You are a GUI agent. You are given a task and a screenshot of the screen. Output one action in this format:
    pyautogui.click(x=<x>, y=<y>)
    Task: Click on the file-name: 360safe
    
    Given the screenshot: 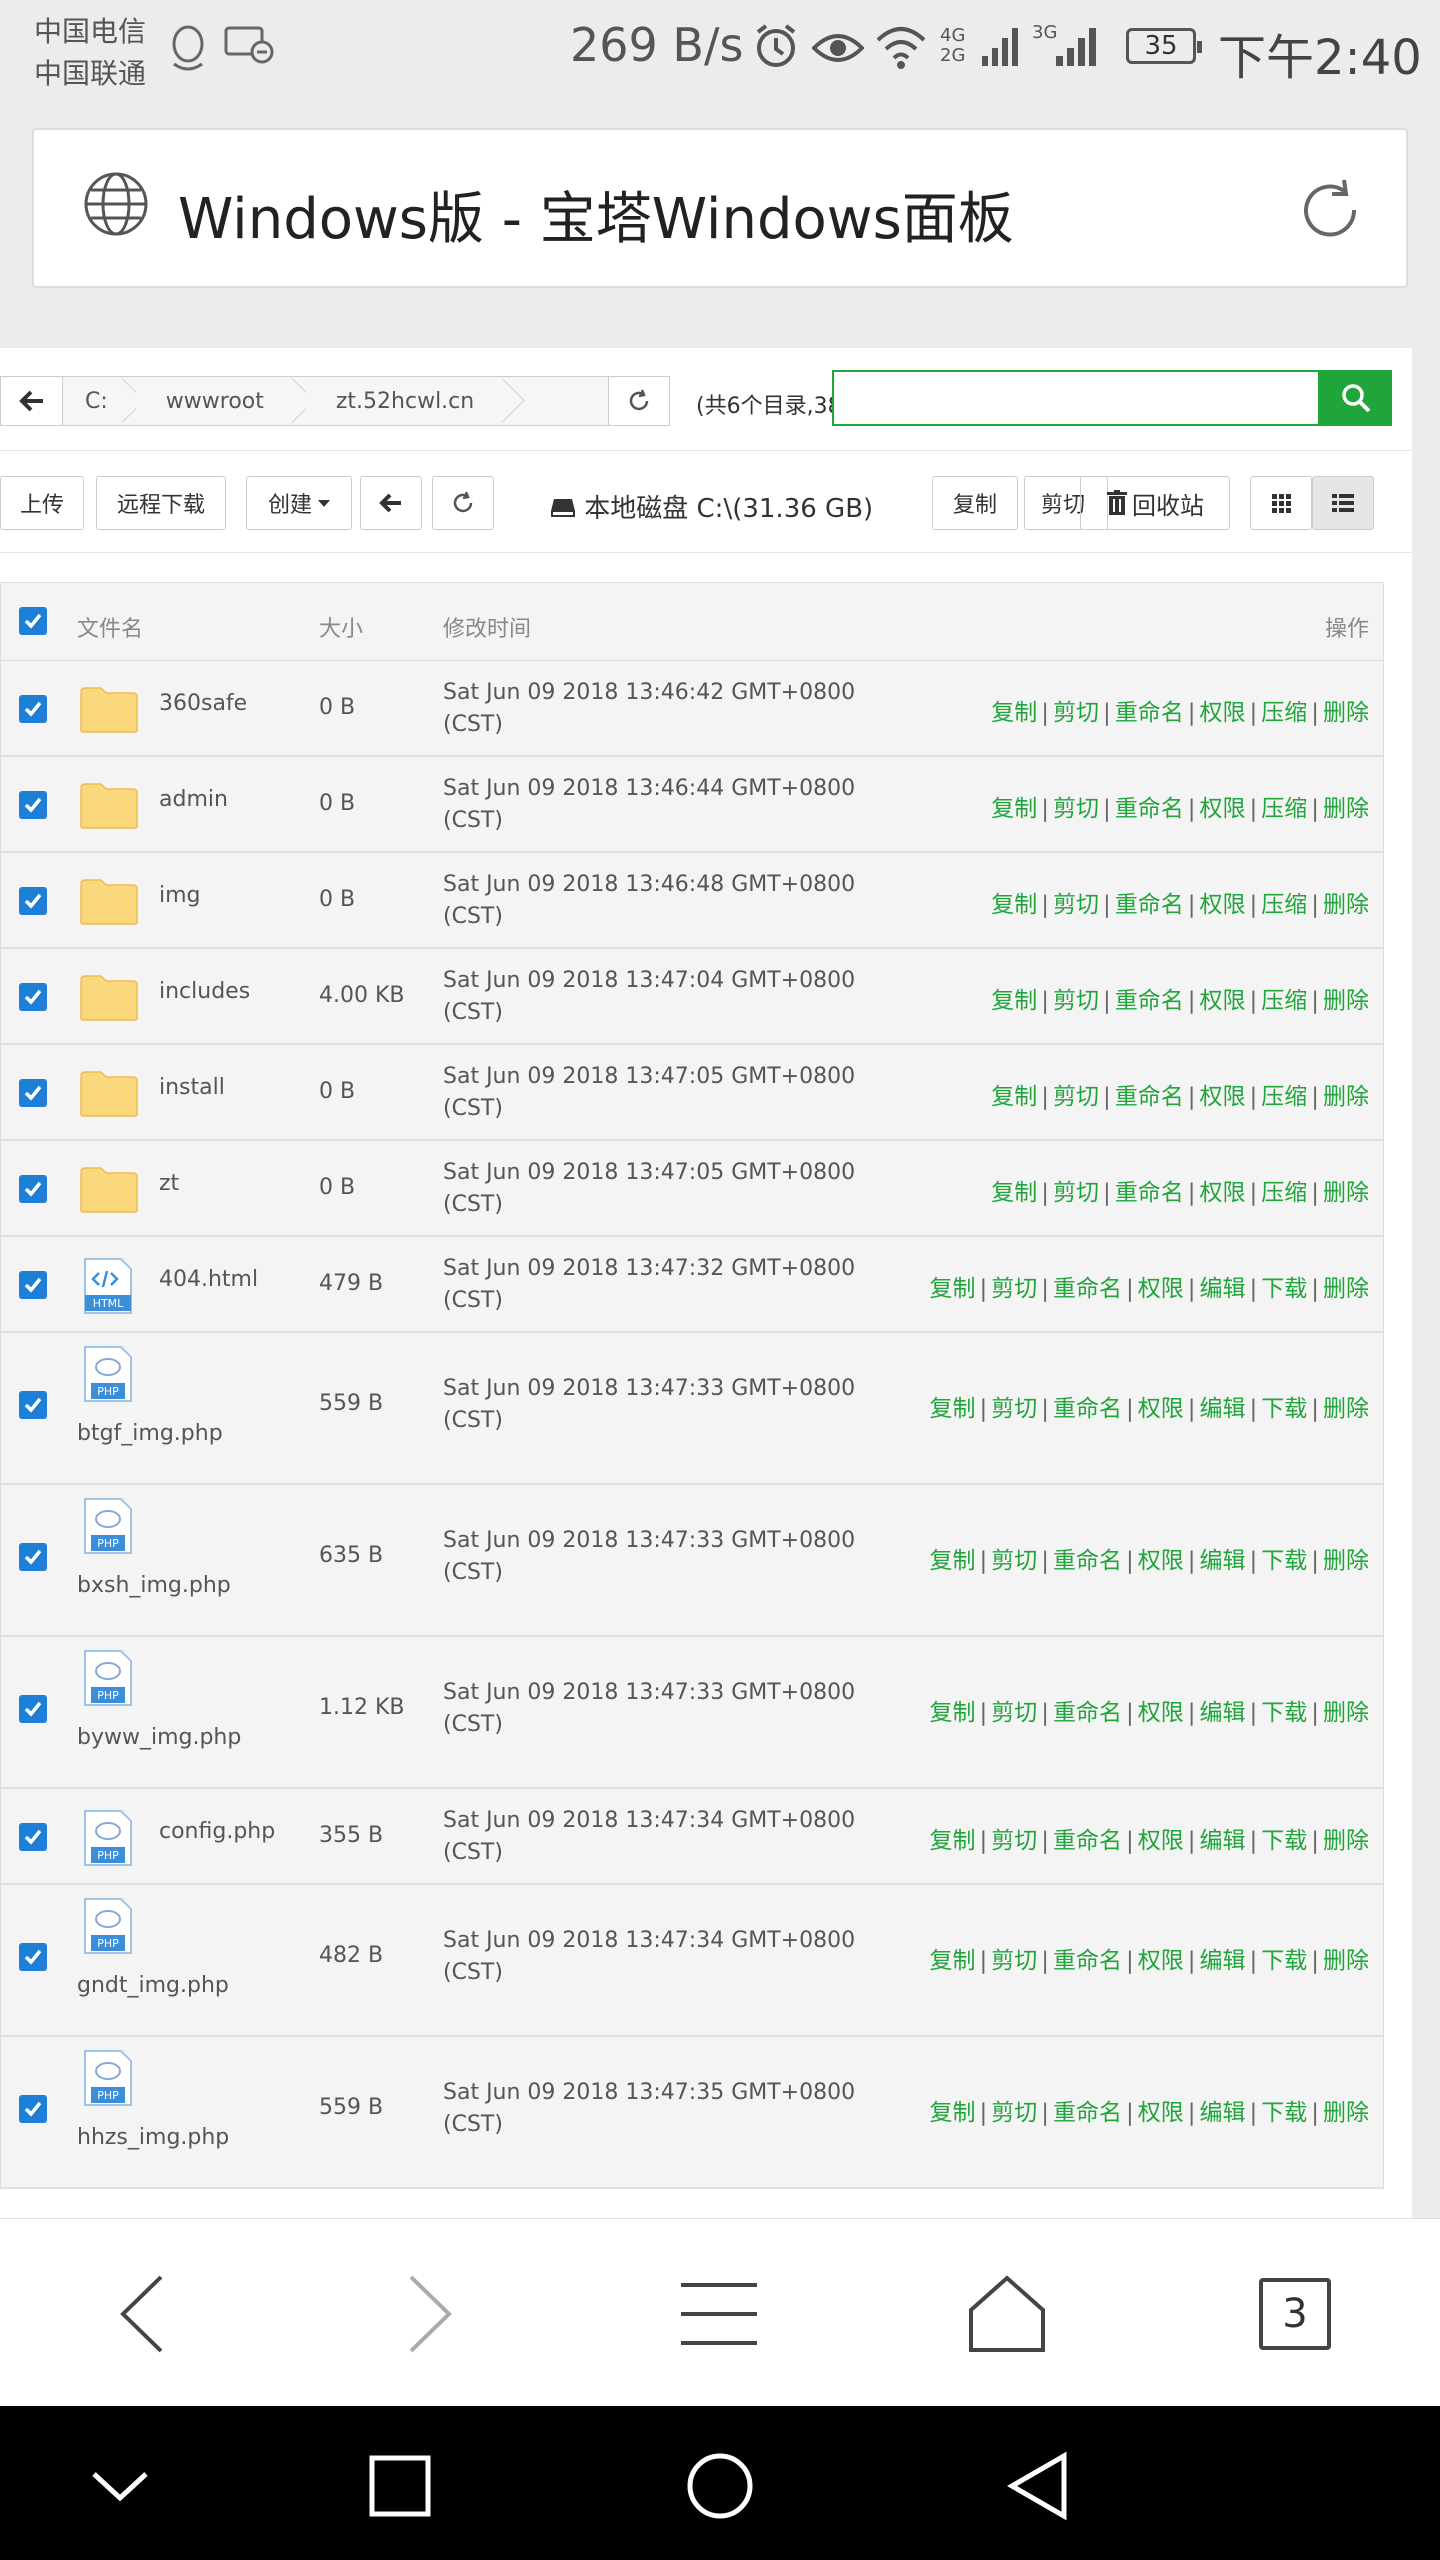 What is the action you would take?
    pyautogui.click(x=203, y=703)
    